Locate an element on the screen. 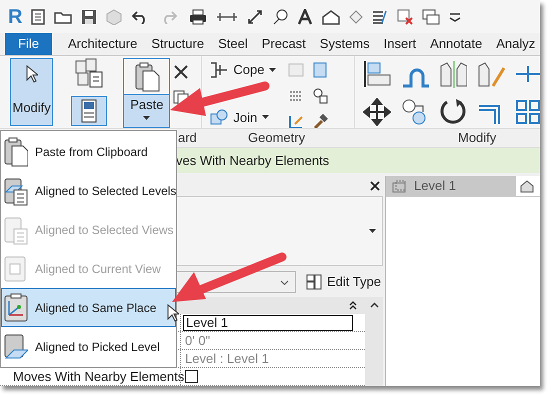 Image resolution: width=559 pixels, height=410 pixels. menu-item: Aligned to Same Place is located at coordinates (88, 307).